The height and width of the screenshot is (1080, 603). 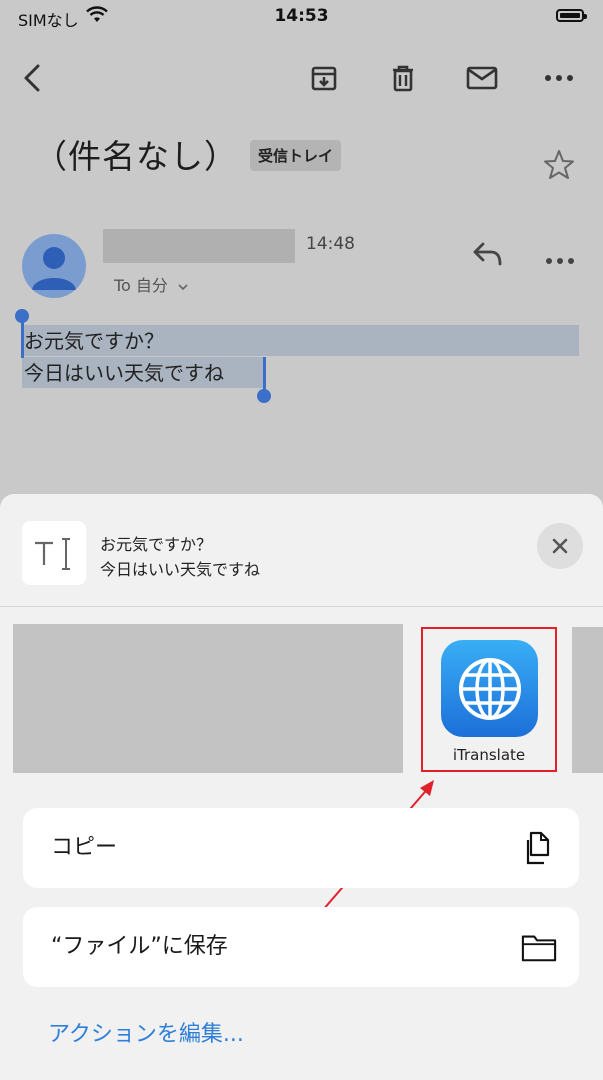 I want to click on text-preview-thumbnail, so click(x=54, y=553).